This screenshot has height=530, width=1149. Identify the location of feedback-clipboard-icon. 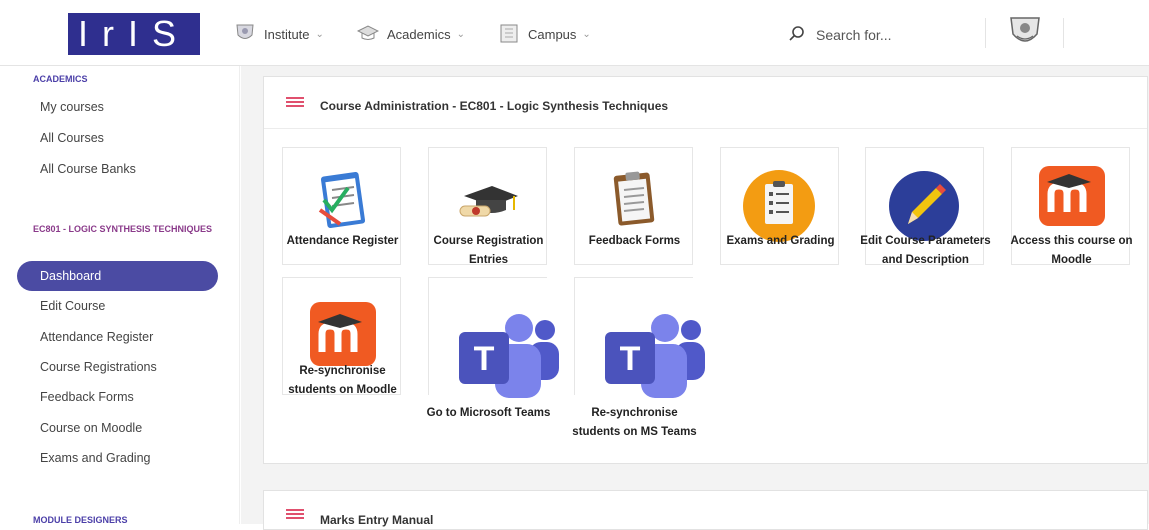
(635, 199).